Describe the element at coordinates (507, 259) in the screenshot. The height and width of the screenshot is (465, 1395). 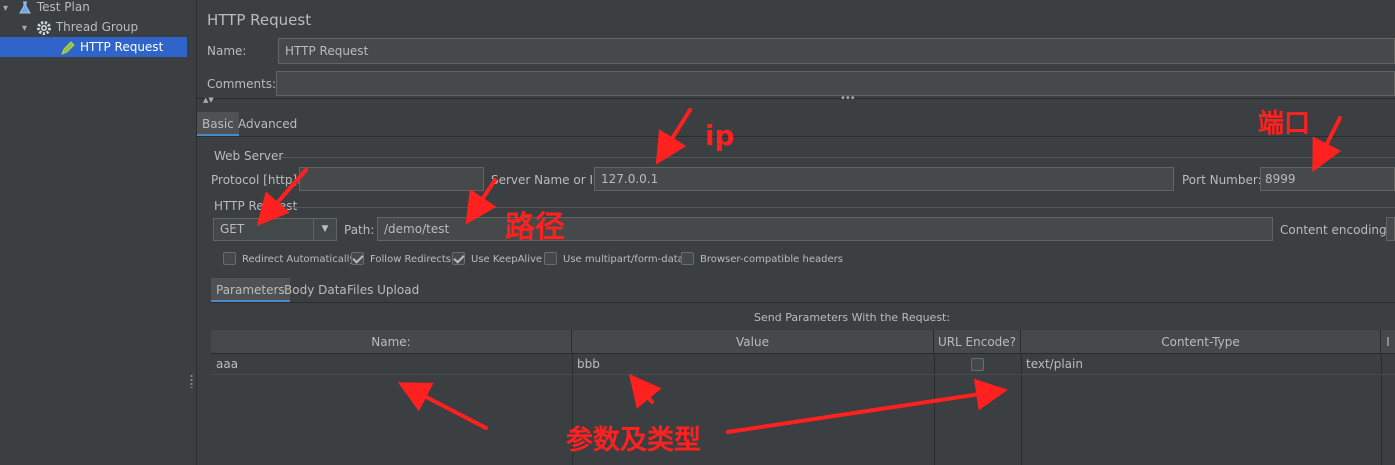
I see `use-keepalive-label: Use KeepAlive` at that location.